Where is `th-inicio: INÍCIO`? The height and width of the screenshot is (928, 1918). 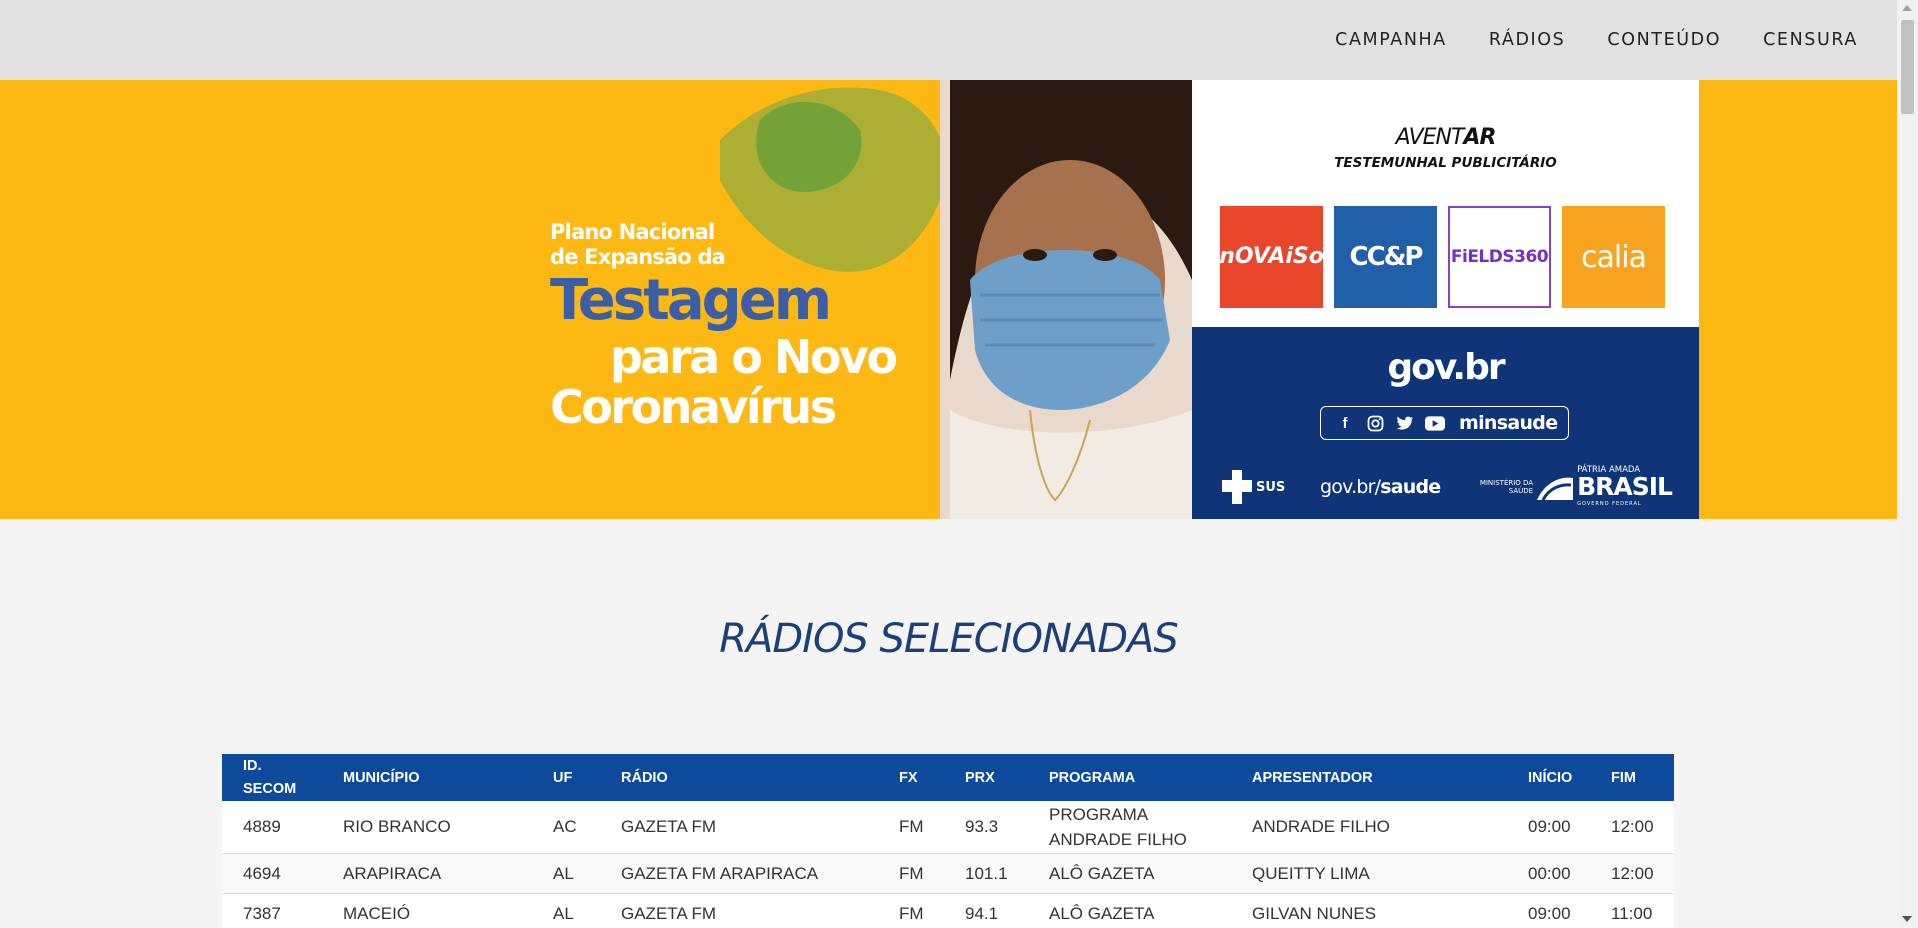
th-inicio: INÍCIO is located at coordinates (1548, 778).